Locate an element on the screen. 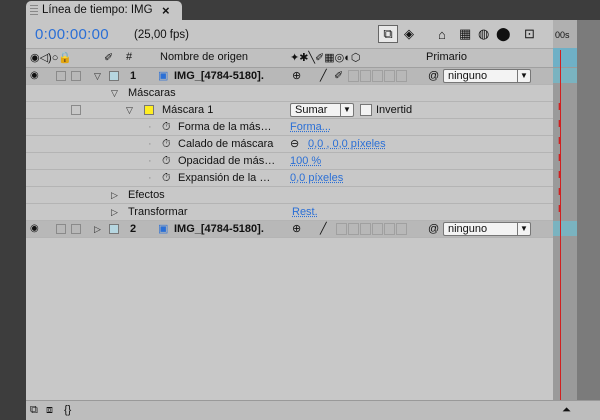 Image resolution: width=600 pixels, height=420 pixels. footage-icon: ▣ is located at coordinates (163, 229).